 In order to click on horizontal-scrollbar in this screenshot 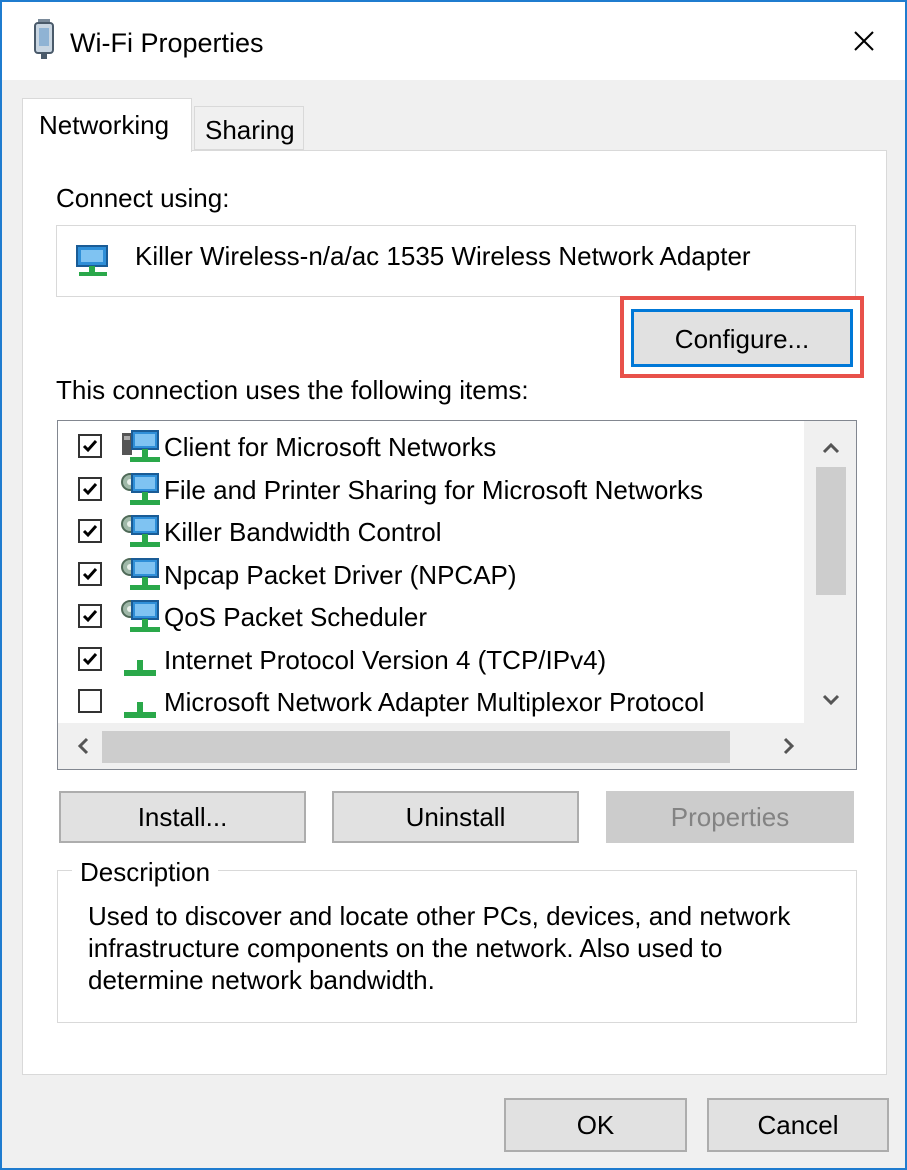, I will do `click(457, 746)`.